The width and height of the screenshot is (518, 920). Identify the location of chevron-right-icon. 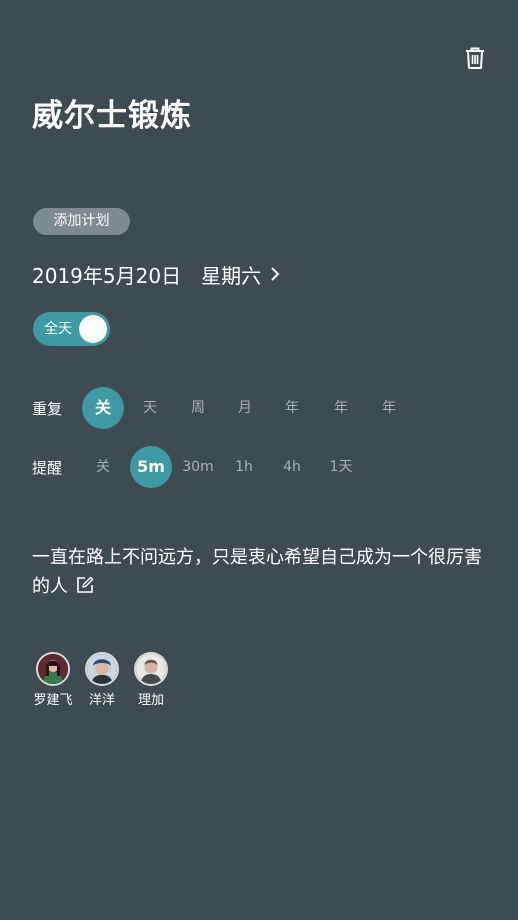
(275, 274).